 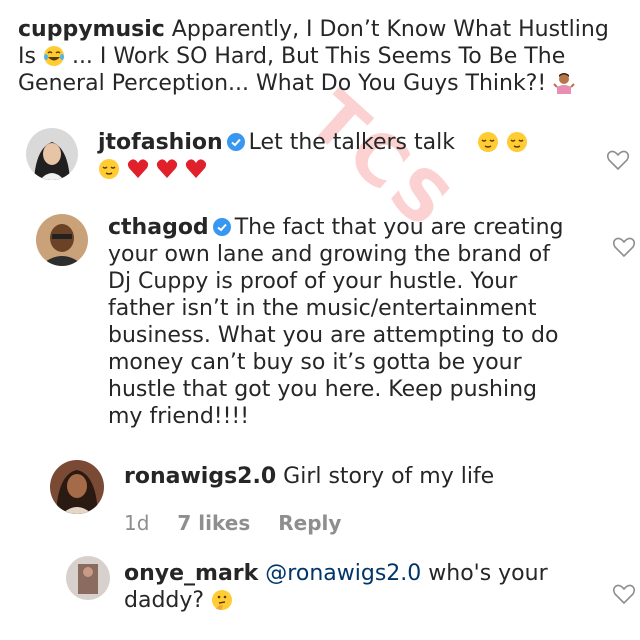 What do you see at coordinates (389, 476) in the screenshot?
I see `comment-text: Girl story of my life` at bounding box center [389, 476].